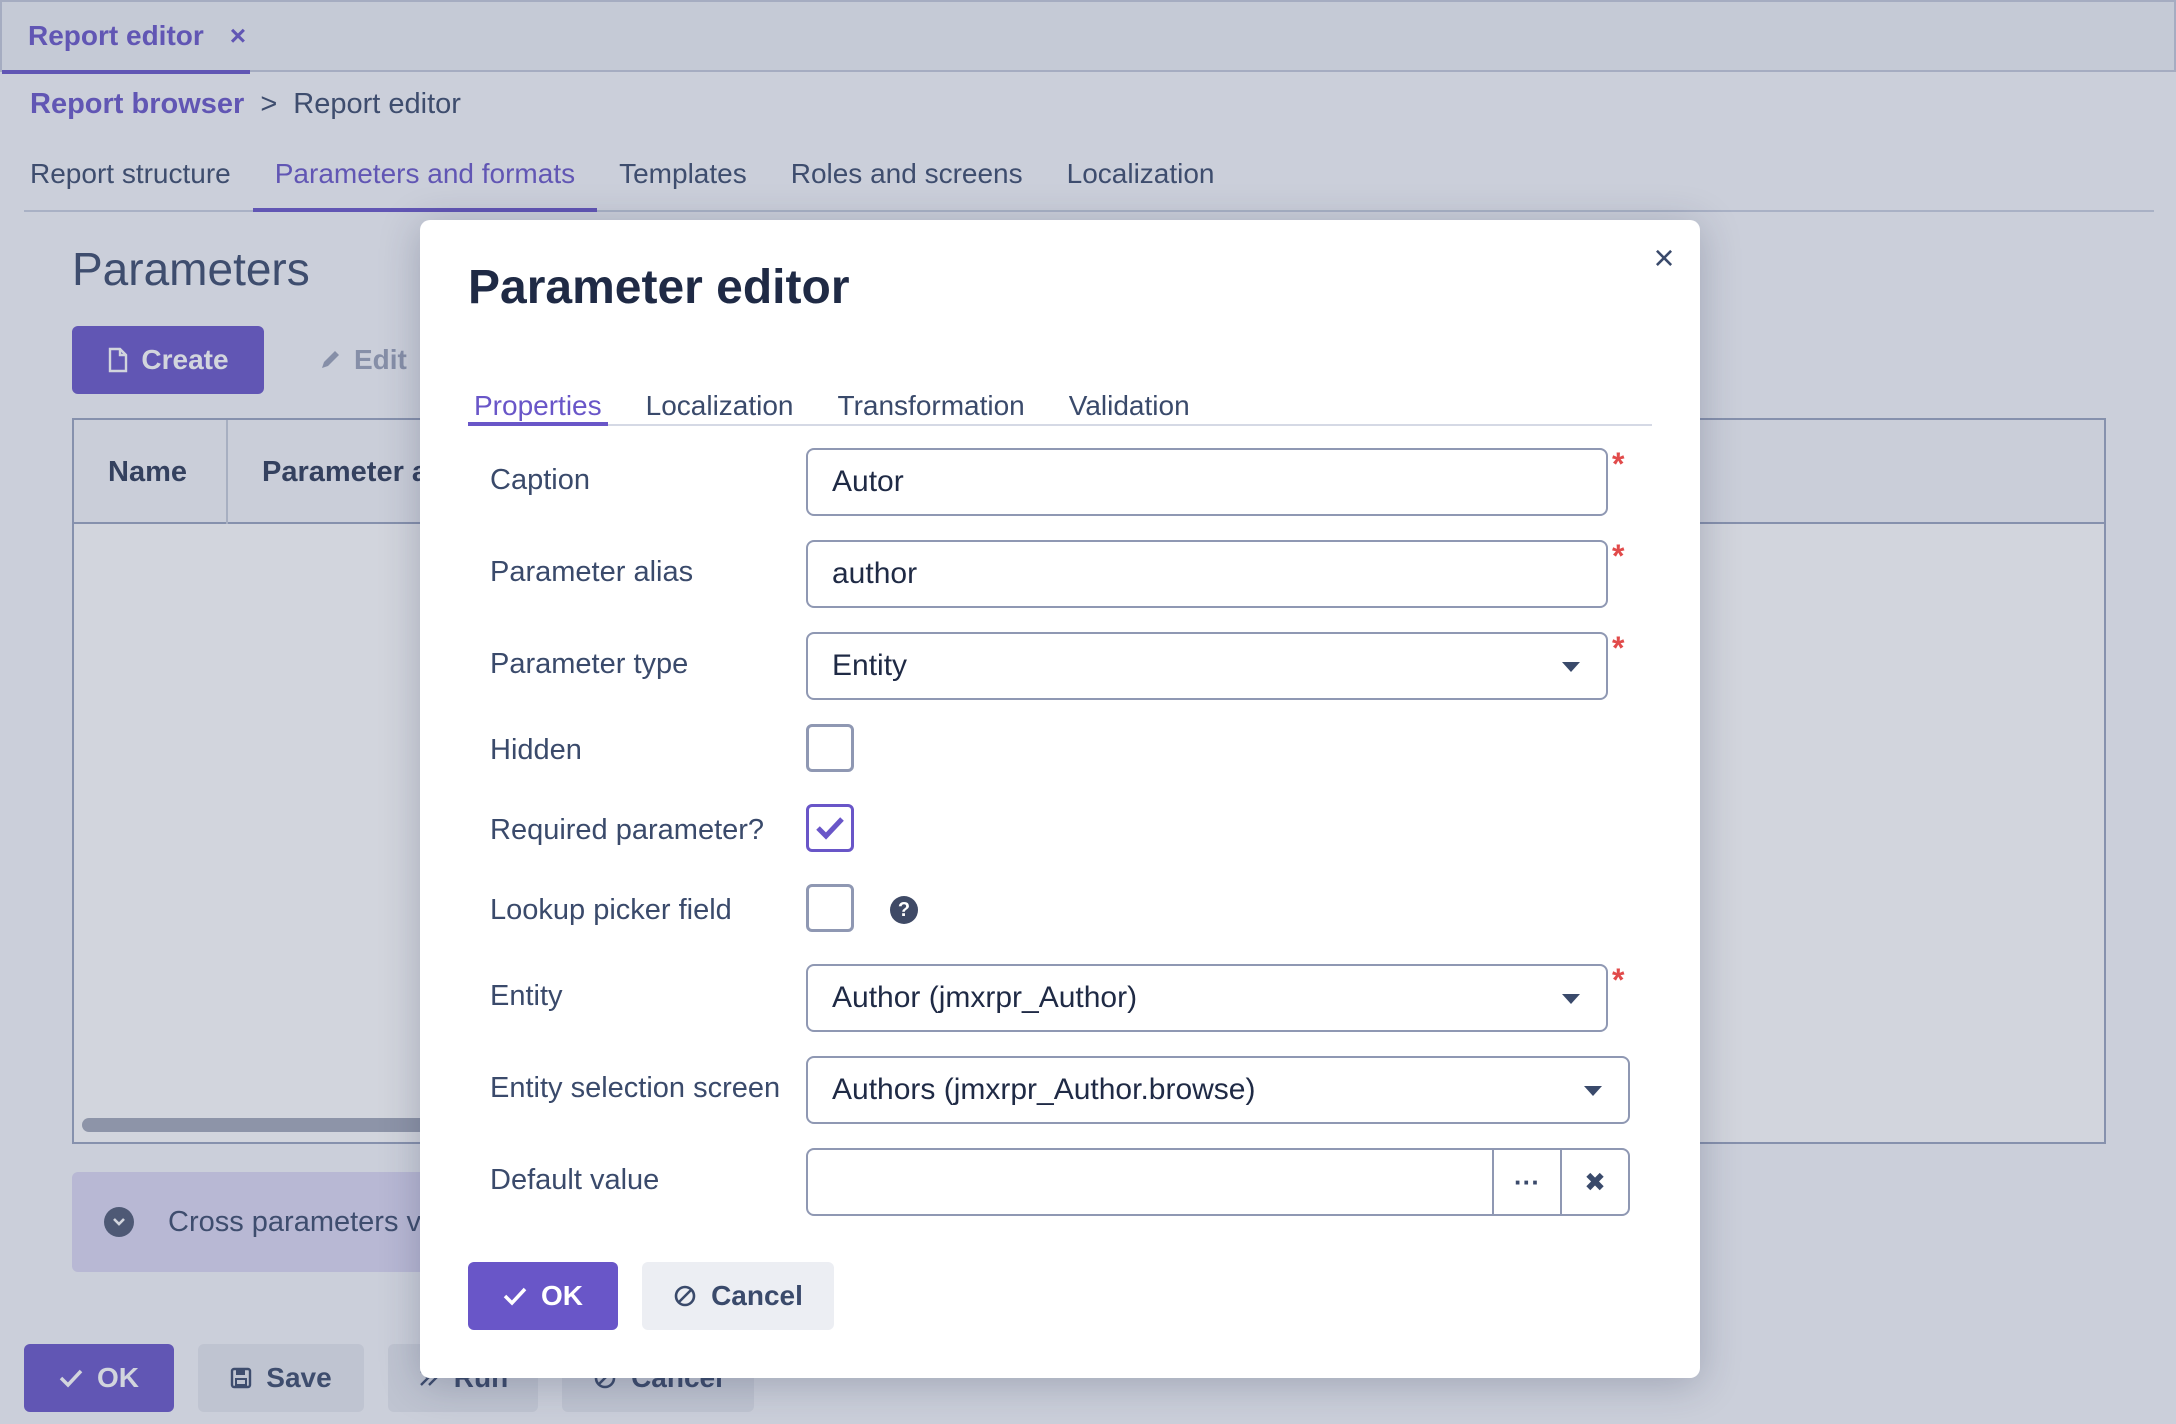  What do you see at coordinates (1044, 1089) in the screenshot?
I see `entity-selection-screen-value: Authors (jmxrpr_Author.browse)` at bounding box center [1044, 1089].